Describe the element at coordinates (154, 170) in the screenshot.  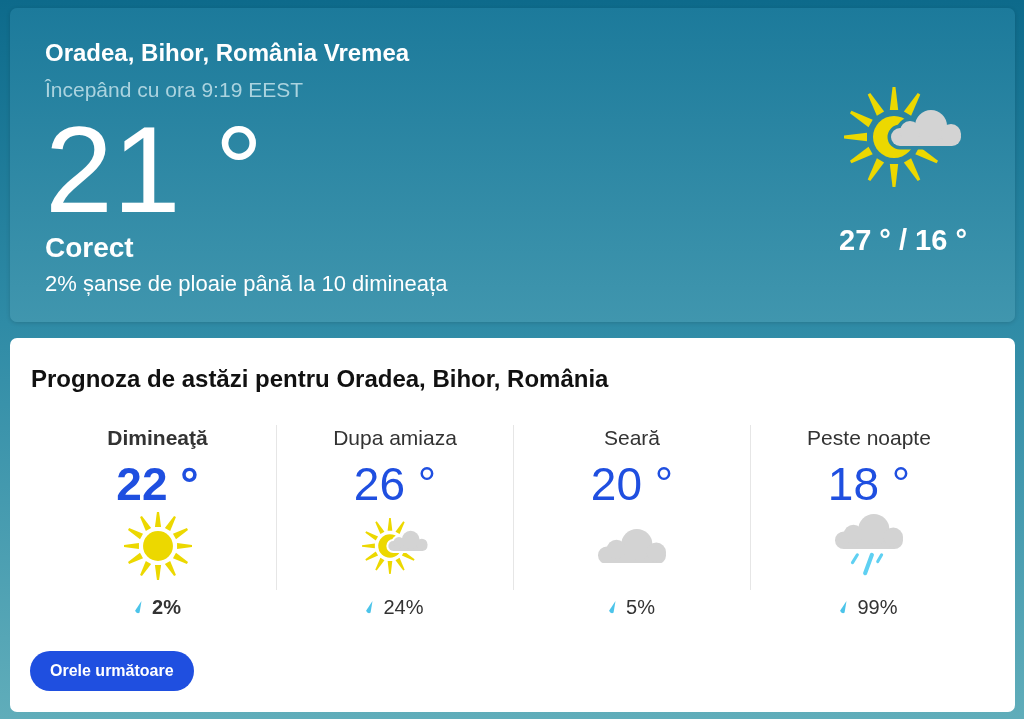
I see `current-temperature: 21 °` at that location.